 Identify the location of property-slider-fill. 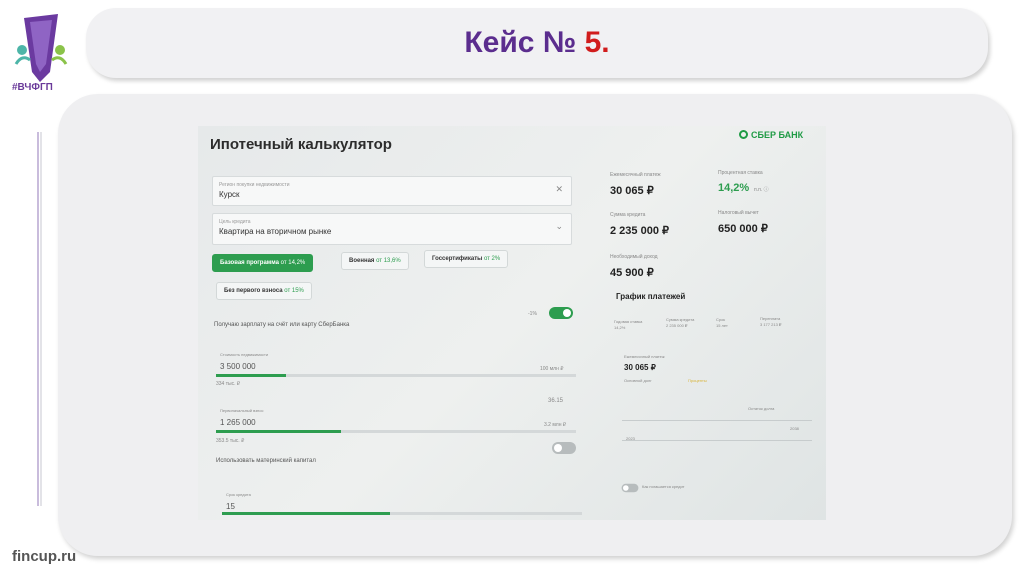
(251, 375).